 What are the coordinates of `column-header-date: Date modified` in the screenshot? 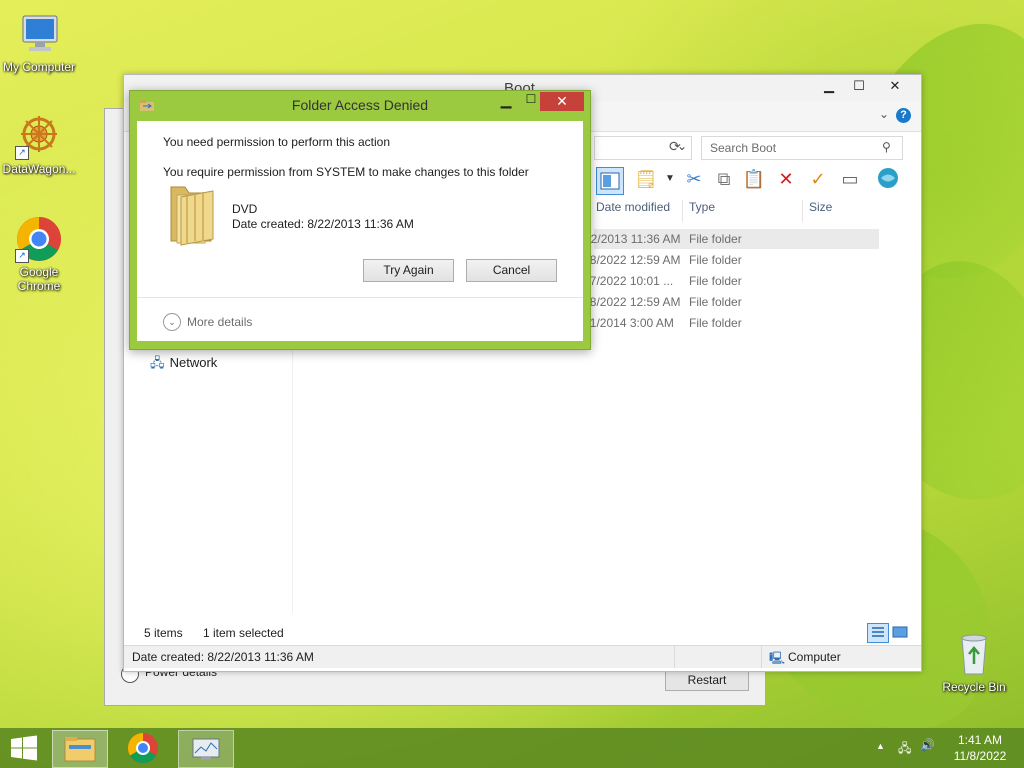 It's located at (633, 211).